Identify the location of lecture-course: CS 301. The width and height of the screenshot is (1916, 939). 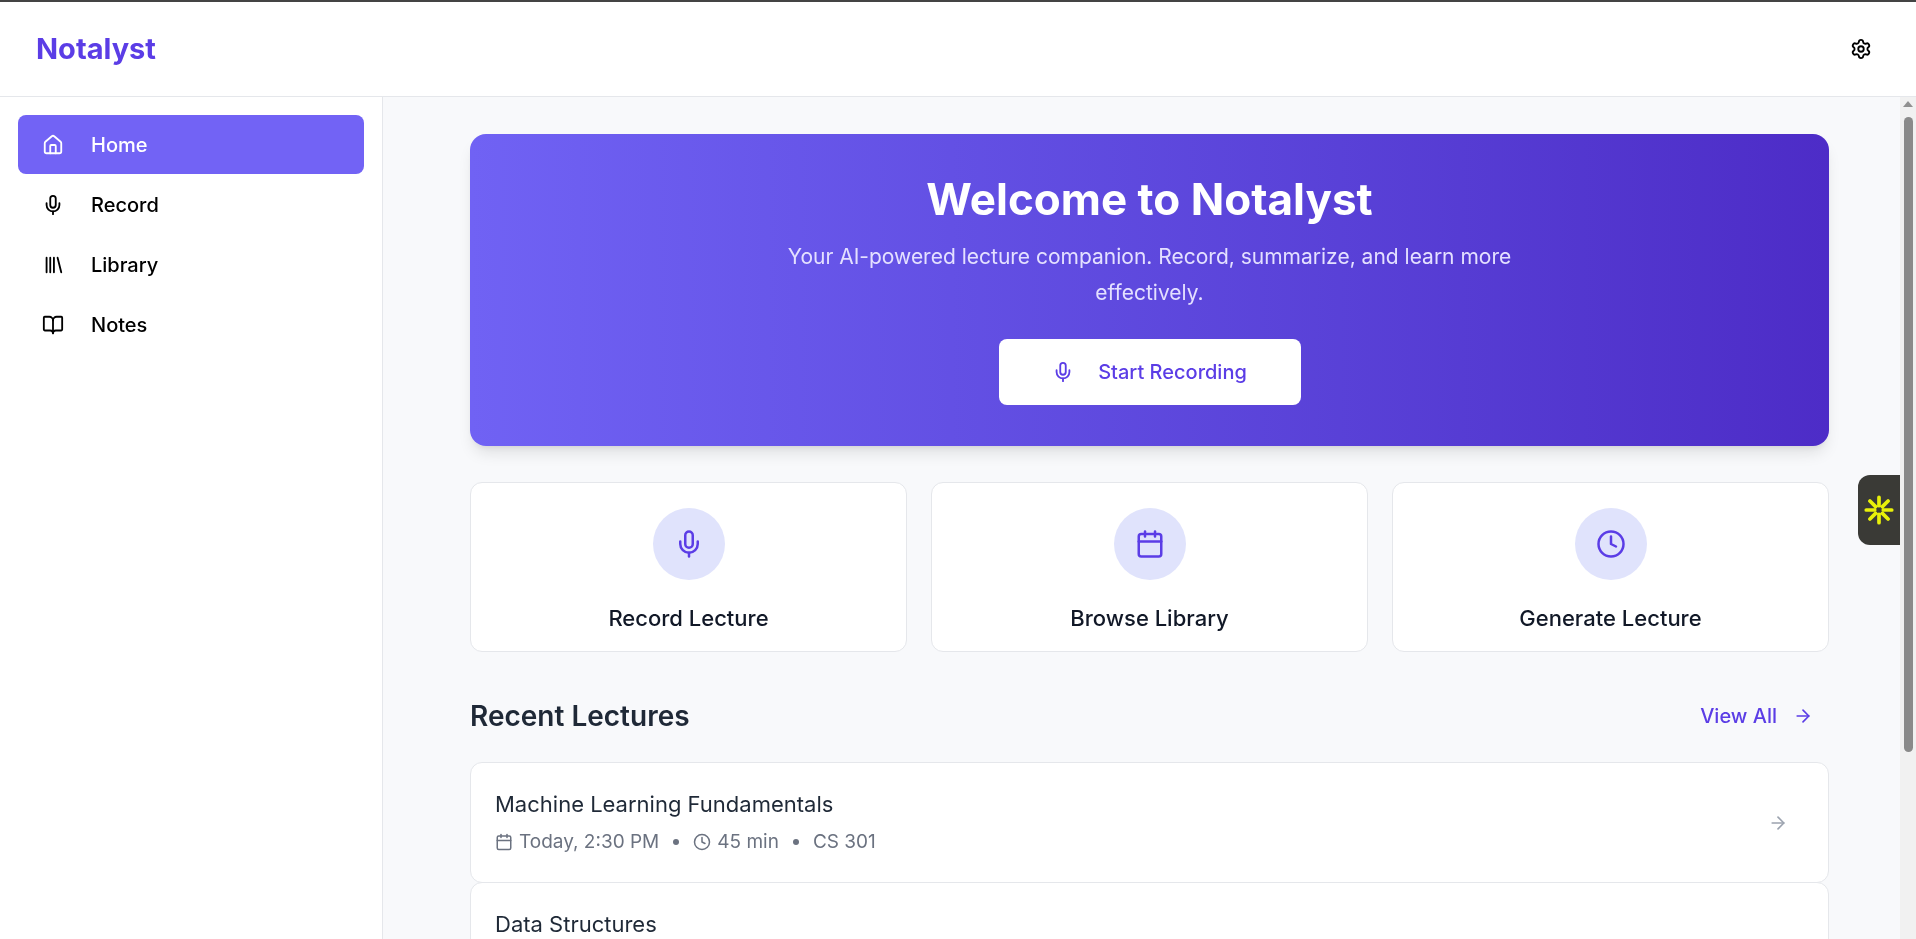
(844, 842).